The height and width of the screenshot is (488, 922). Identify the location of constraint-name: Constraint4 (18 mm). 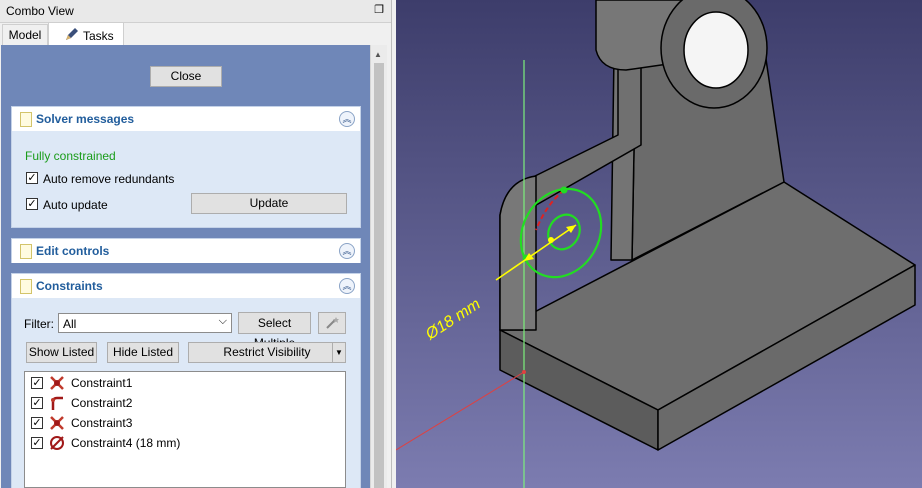
(126, 443).